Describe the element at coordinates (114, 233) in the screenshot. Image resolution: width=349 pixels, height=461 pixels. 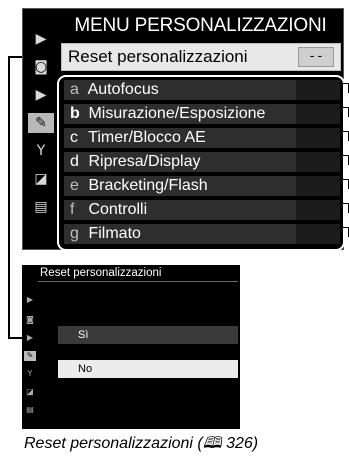
I see `group-label: Filmato` at that location.